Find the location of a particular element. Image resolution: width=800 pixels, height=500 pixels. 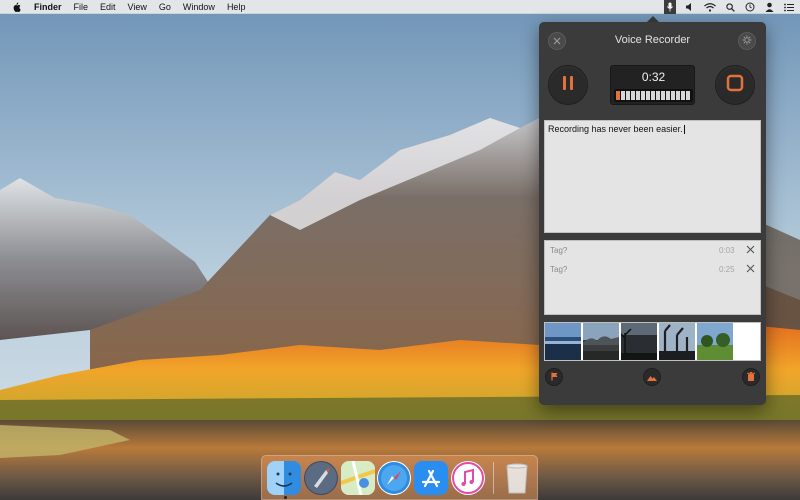

apple-icon is located at coordinates (18, 7).